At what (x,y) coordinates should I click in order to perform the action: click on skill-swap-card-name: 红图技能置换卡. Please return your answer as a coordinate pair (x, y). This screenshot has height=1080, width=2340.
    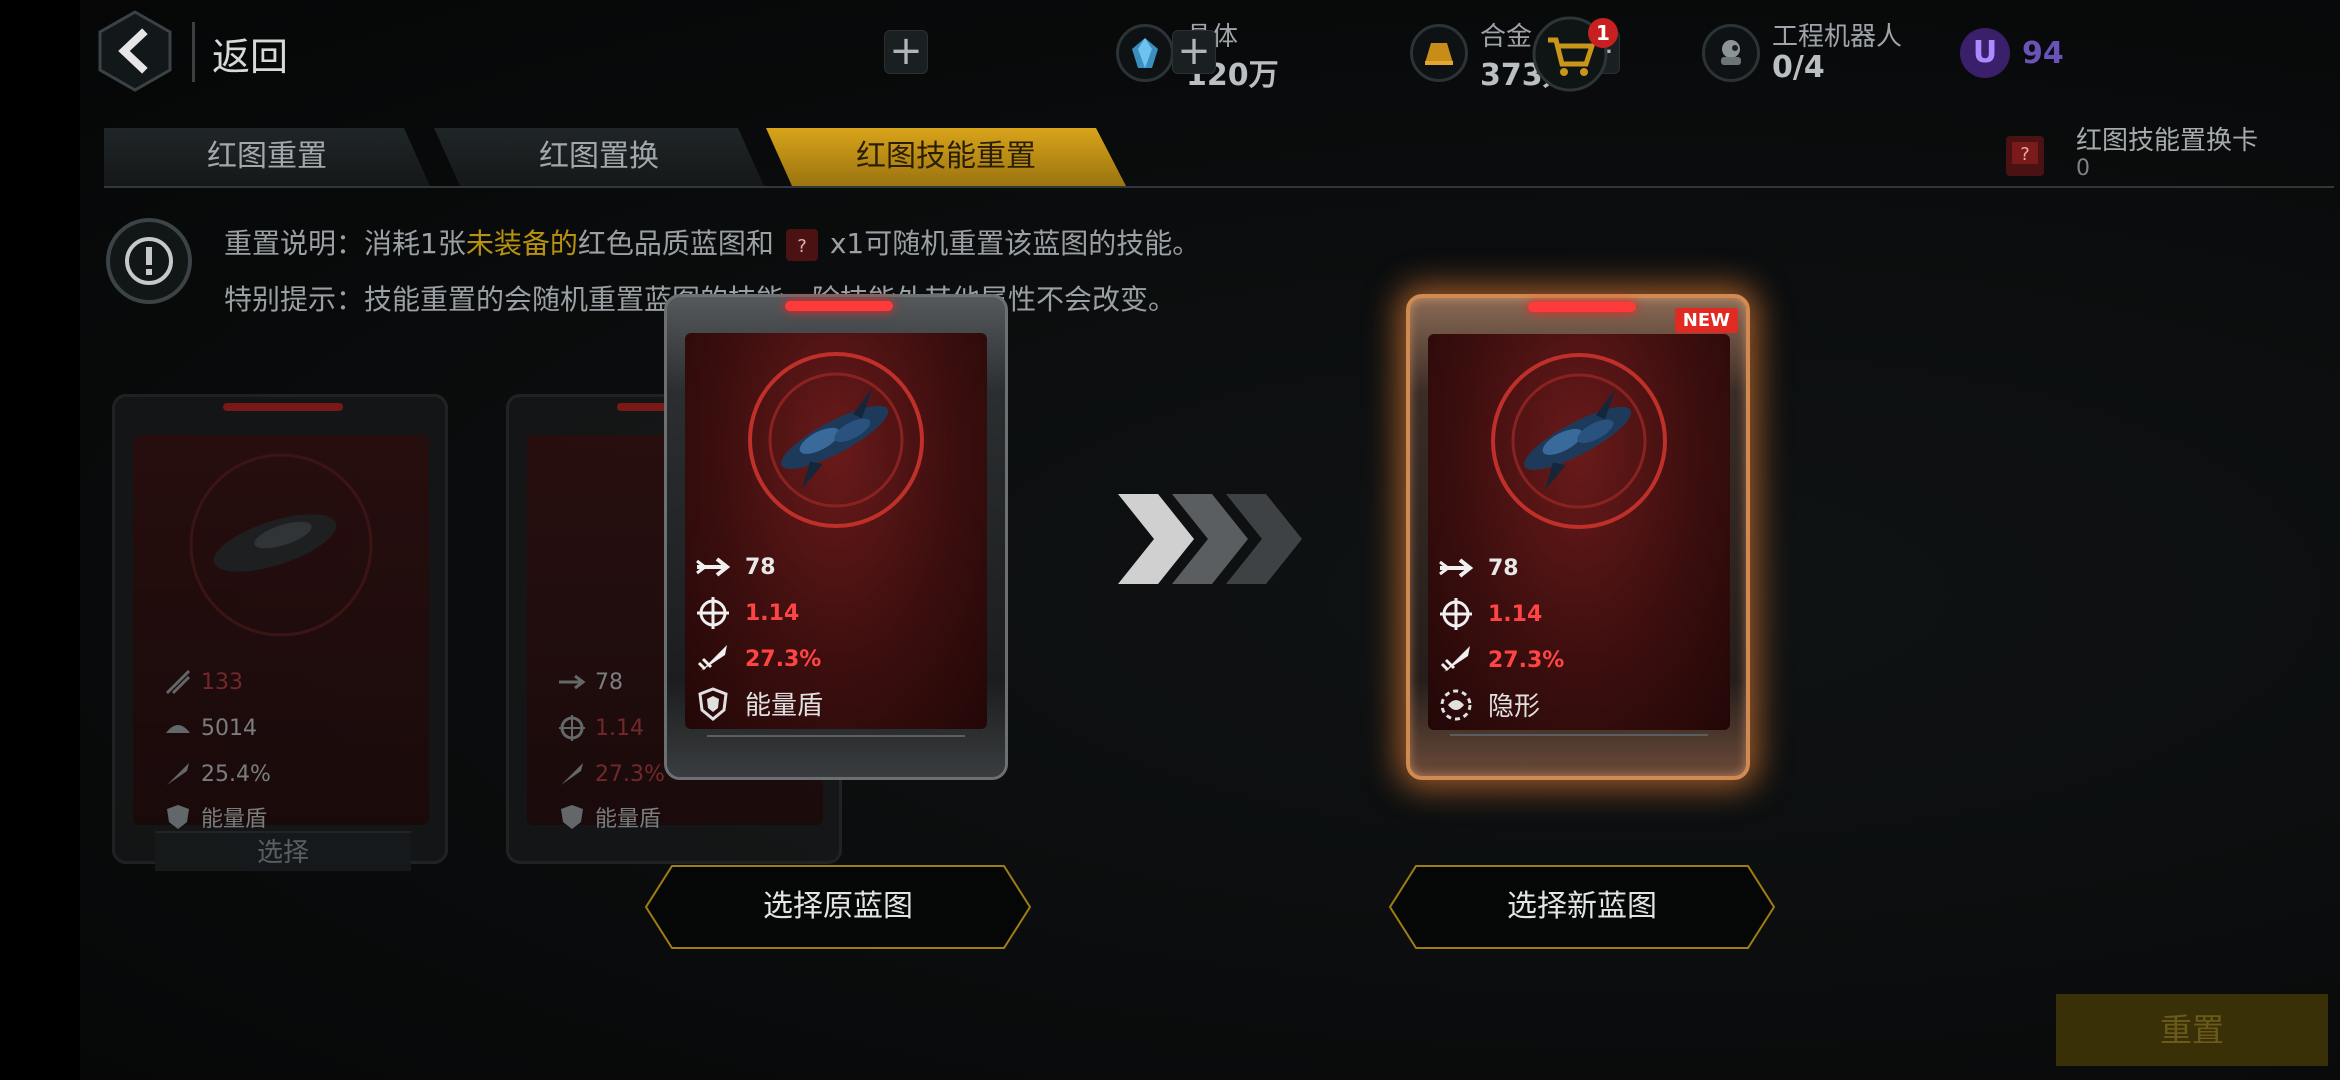
    Looking at the image, I should click on (2167, 141).